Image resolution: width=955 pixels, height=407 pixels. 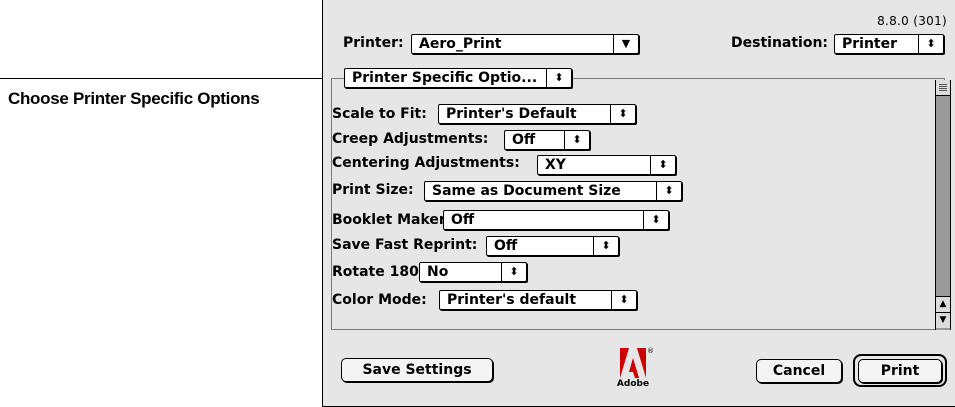 What do you see at coordinates (170, 78) in the screenshot?
I see `callout-line` at bounding box center [170, 78].